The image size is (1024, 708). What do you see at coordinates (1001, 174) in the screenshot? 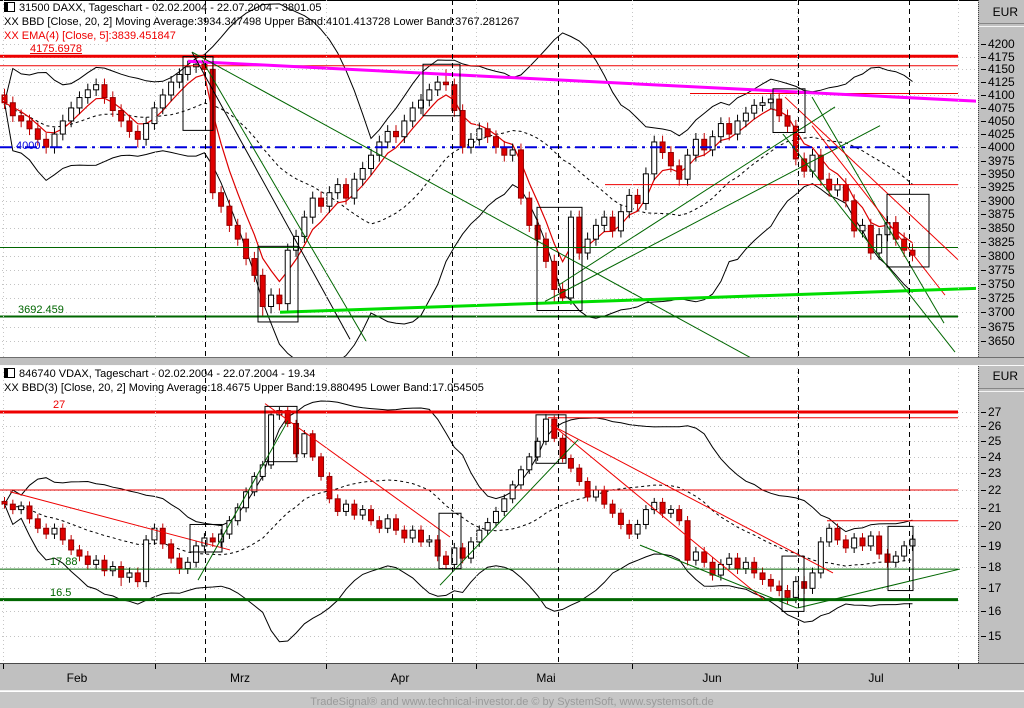
I see `axis-tick-label: 3950` at bounding box center [1001, 174].